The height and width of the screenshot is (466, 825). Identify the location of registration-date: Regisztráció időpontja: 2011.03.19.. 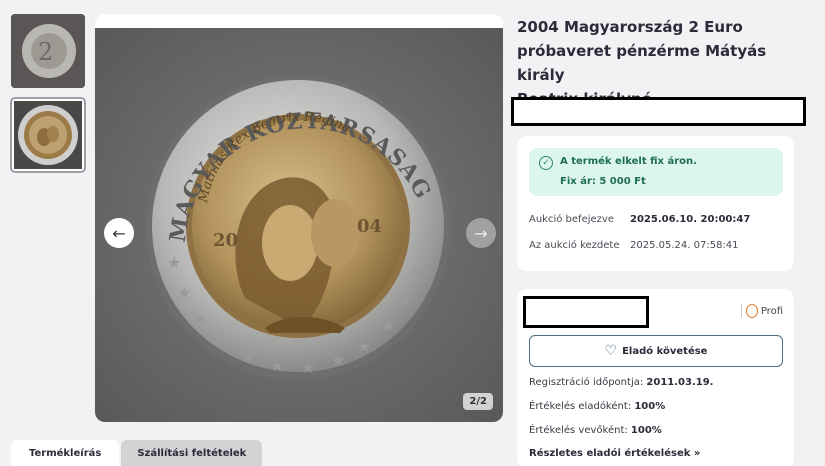
(621, 382).